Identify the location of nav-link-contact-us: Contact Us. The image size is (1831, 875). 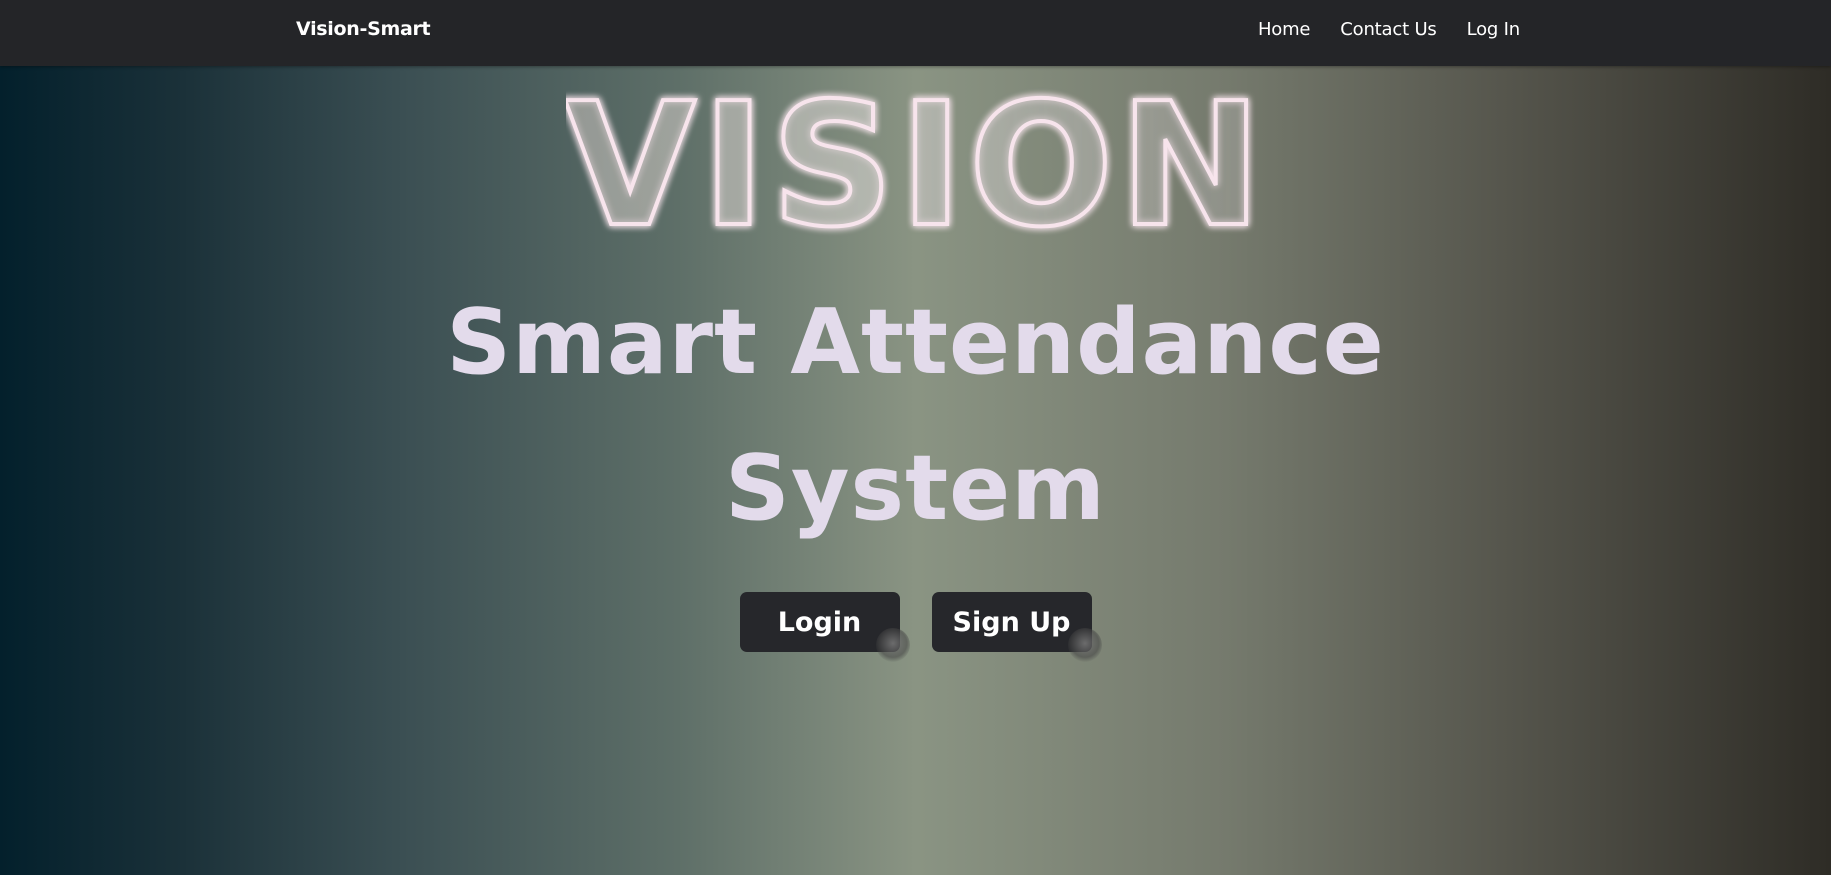
(1388, 29).